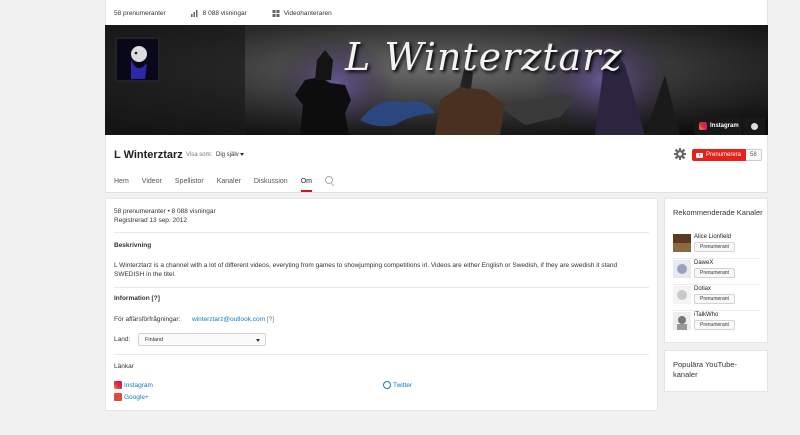  I want to click on recommended-channel: Dotiax Prenumerant, so click(718, 296).